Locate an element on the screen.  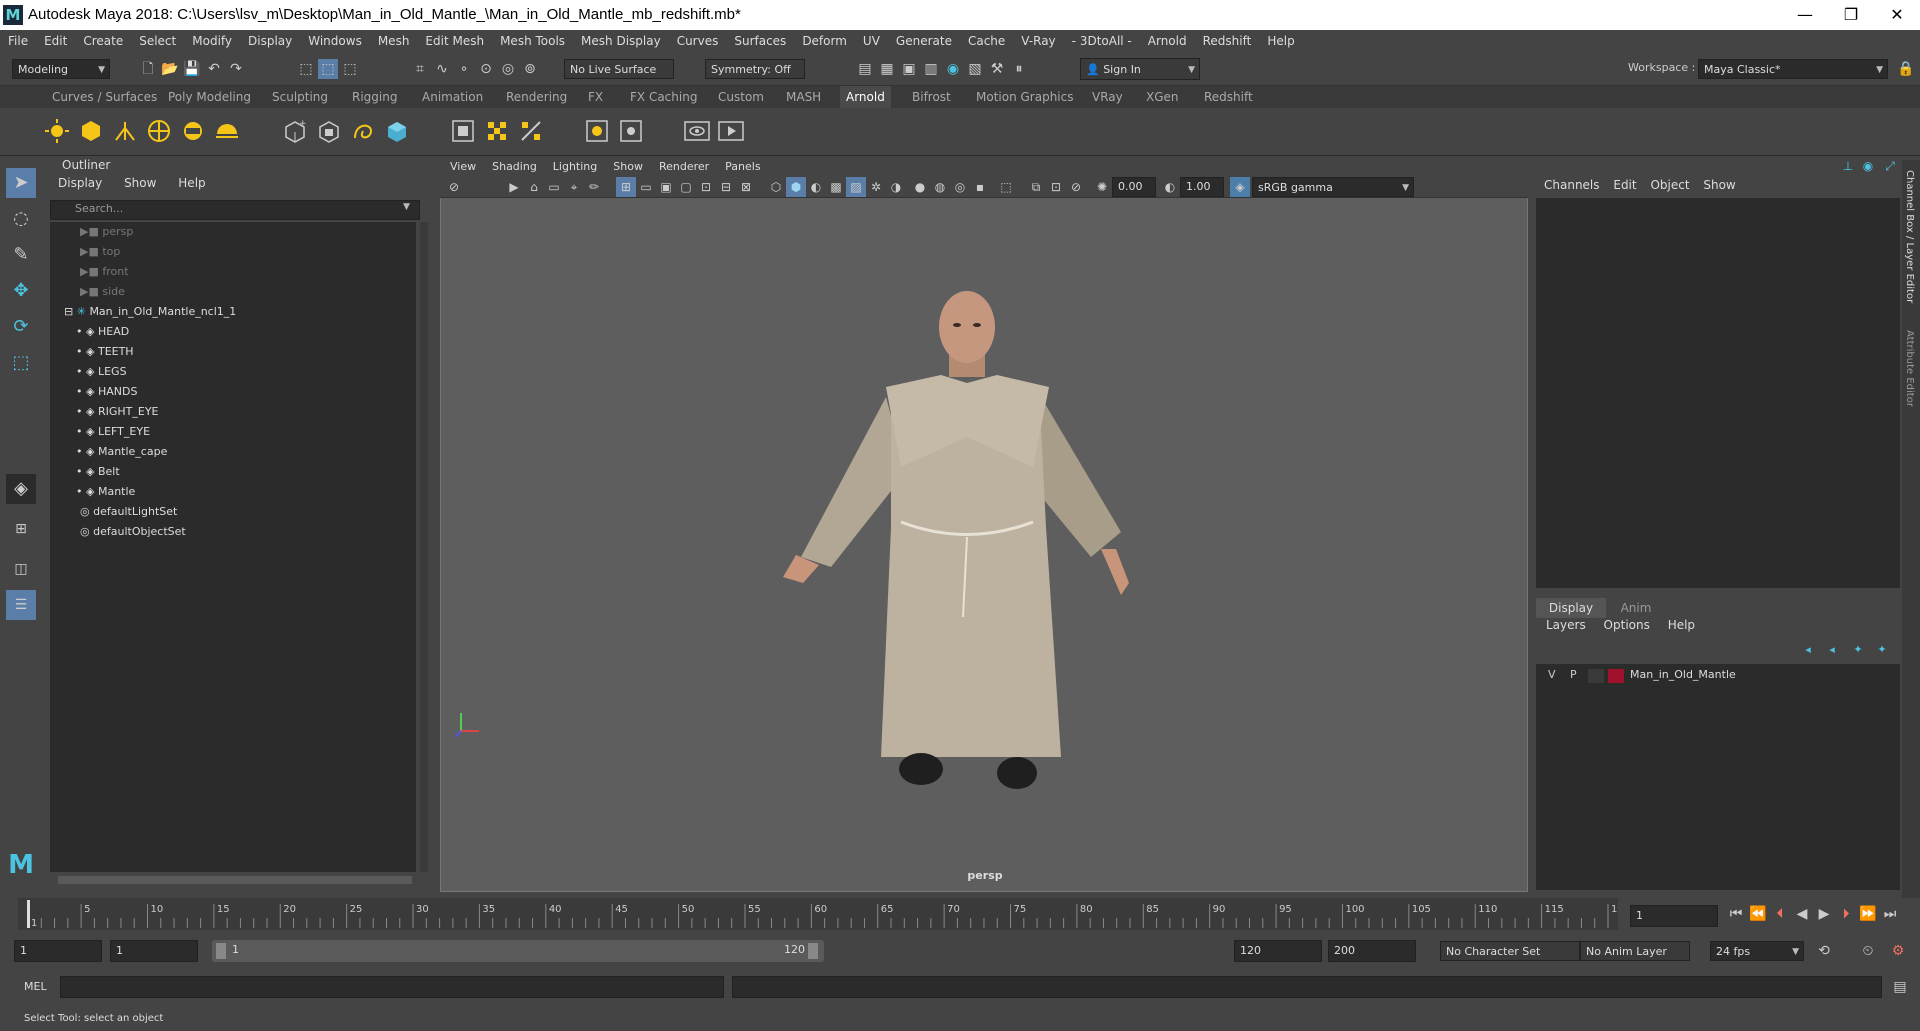
outliner-group-row: ⊟ ✳ Man_in_Old_Mantle_ncl1_1 is located at coordinates (150, 312).